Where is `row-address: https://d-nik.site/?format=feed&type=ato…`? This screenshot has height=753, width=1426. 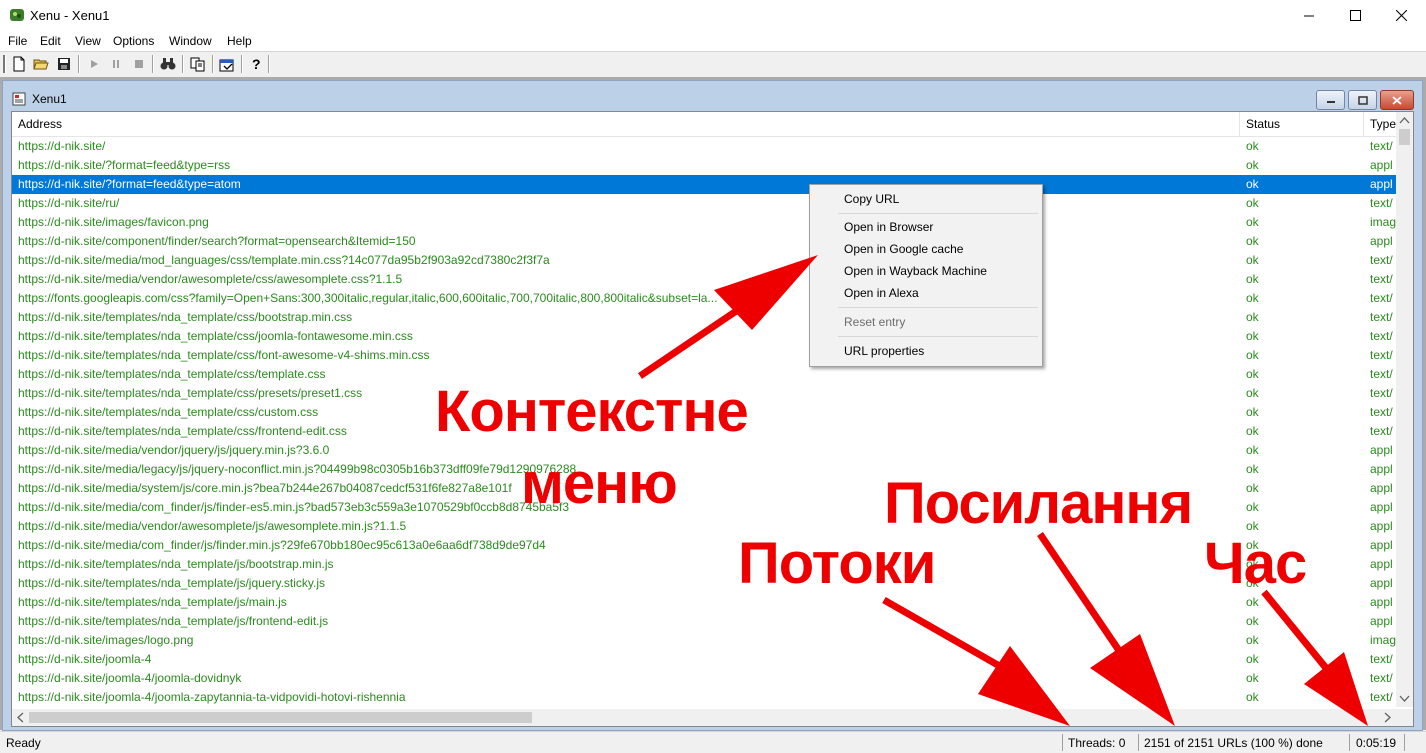 row-address: https://d-nik.site/?format=feed&type=ato… is located at coordinates (129, 184).